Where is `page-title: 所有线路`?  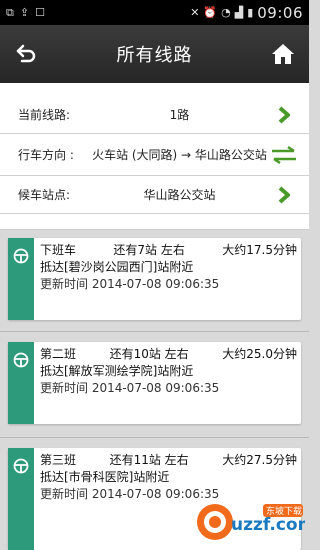
page-title: 所有线路 is located at coordinates (154, 55).